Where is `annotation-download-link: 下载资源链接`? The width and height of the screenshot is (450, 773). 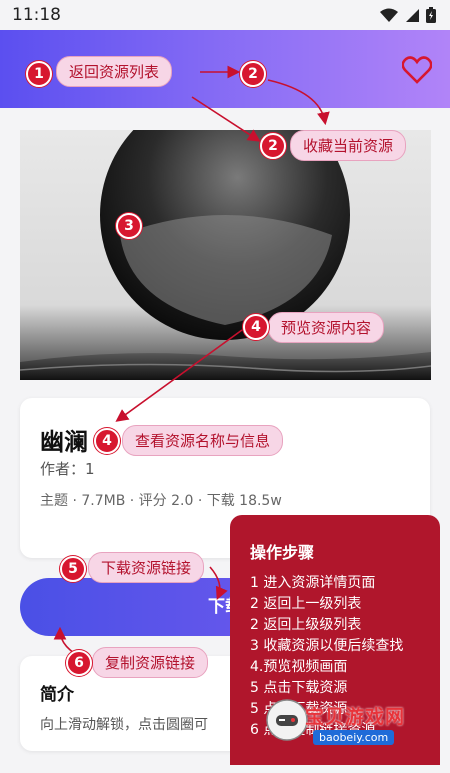 annotation-download-link: 下载资源链接 is located at coordinates (146, 567).